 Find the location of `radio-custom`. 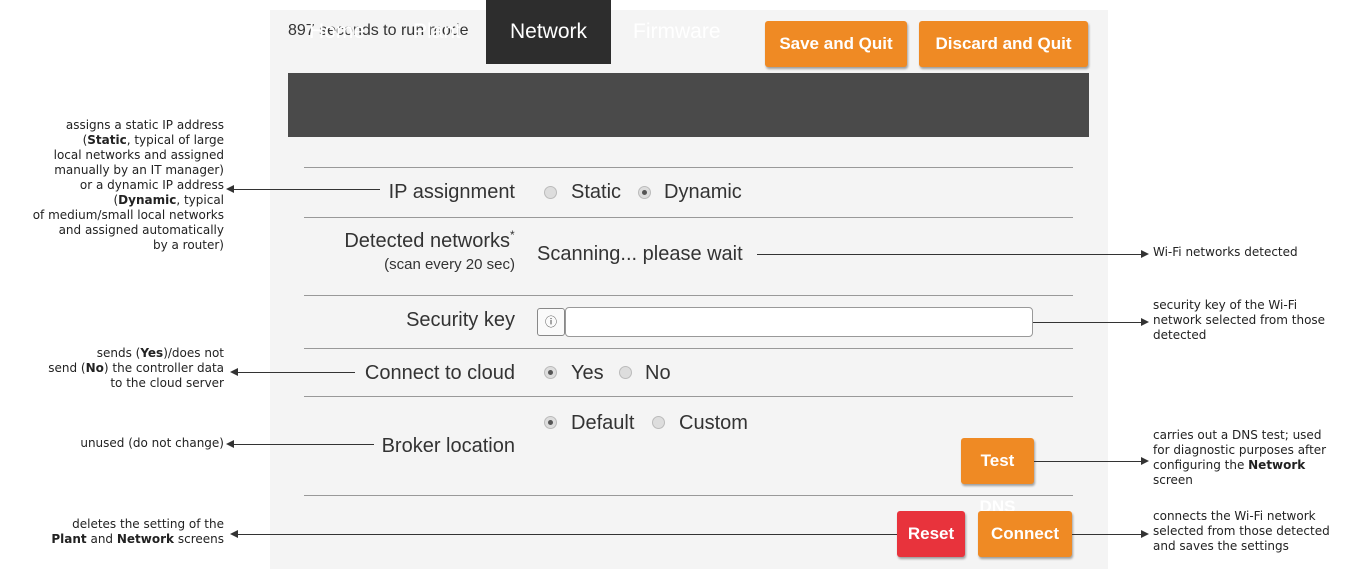

radio-custom is located at coordinates (658, 422).